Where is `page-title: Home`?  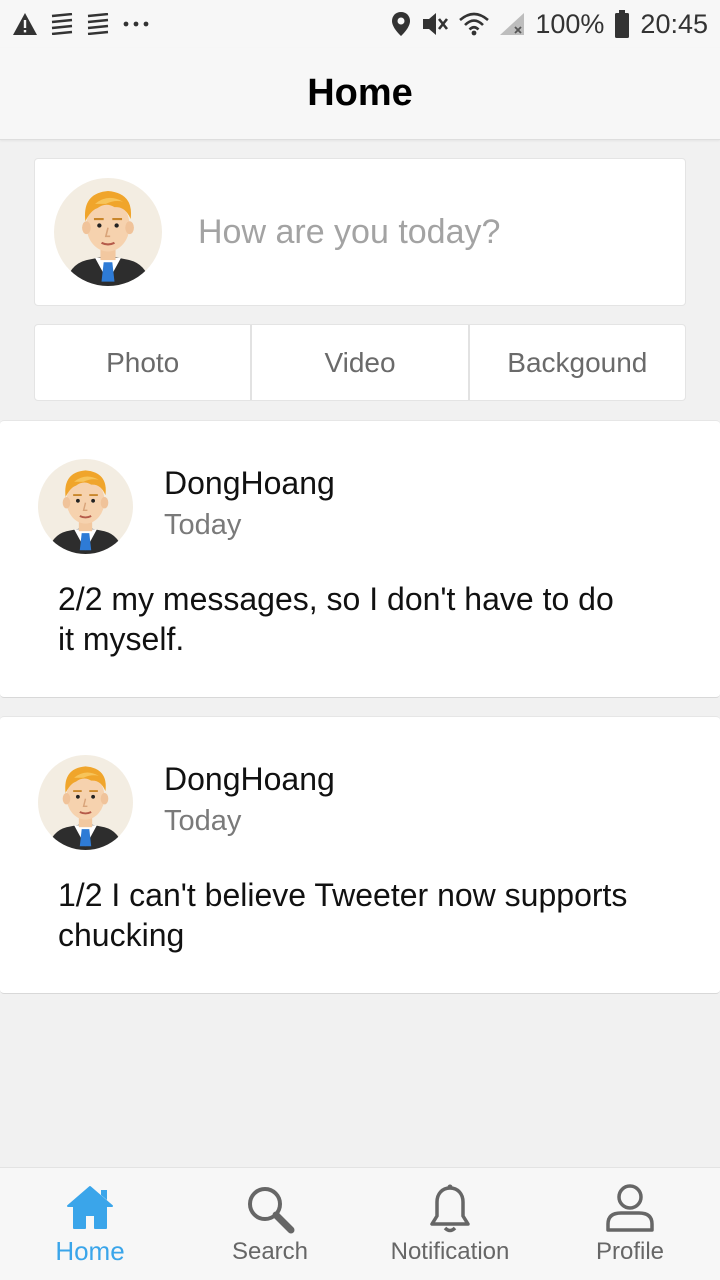 page-title: Home is located at coordinates (360, 93).